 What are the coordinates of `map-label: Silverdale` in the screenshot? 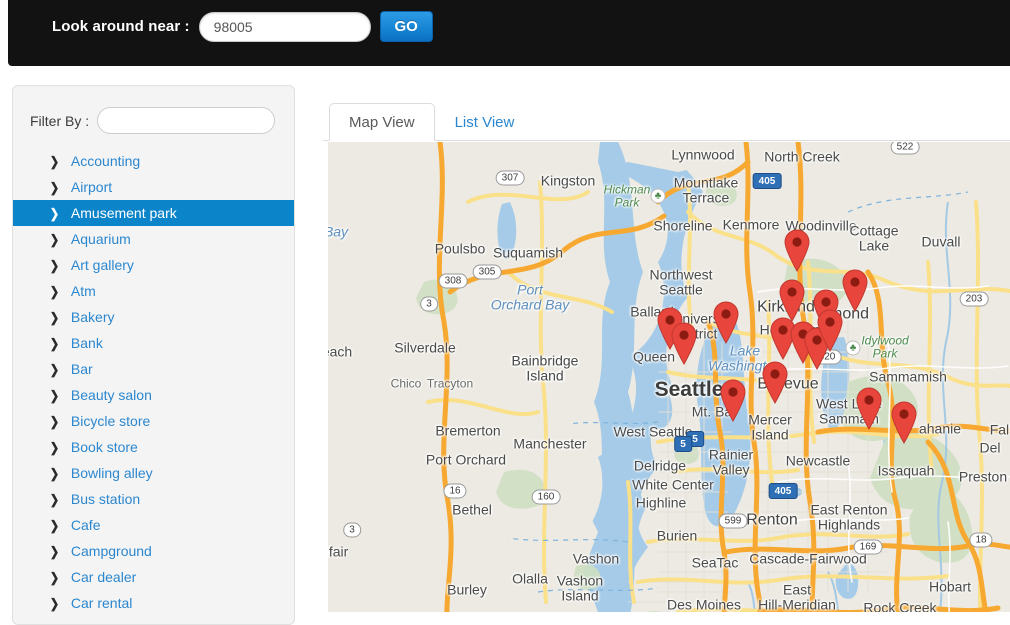 It's located at (424, 348).